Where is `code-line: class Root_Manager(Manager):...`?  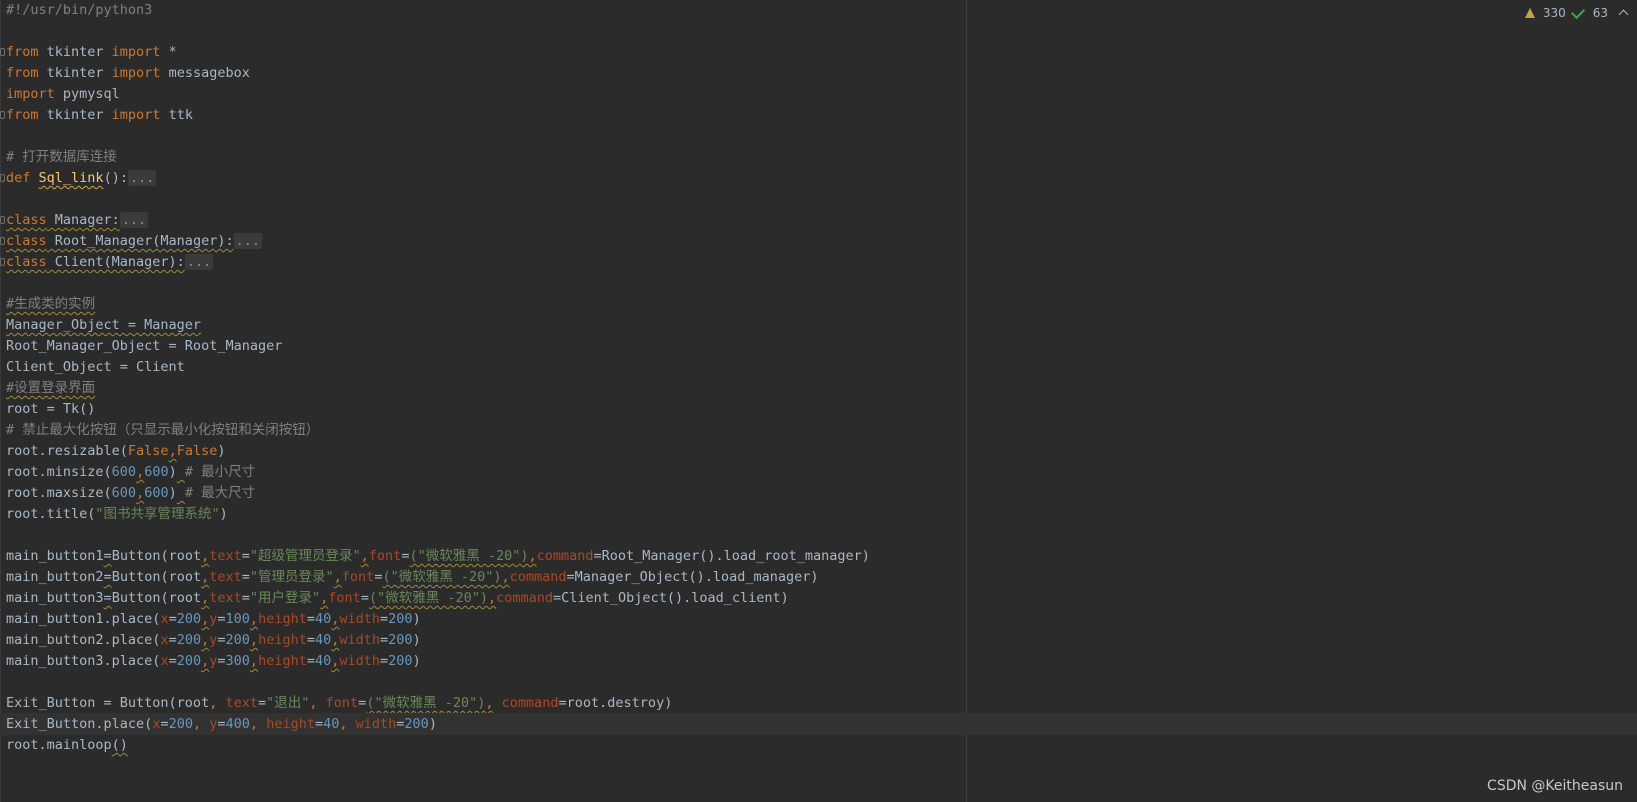
code-line: class Root_Manager(Manager):... is located at coordinates (818, 241).